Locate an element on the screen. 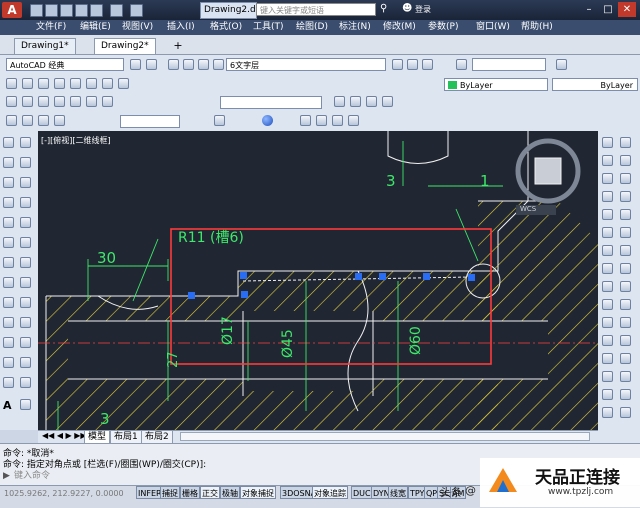 This screenshot has height=508, width=640. hatch-icon is located at coordinates (25, 262).